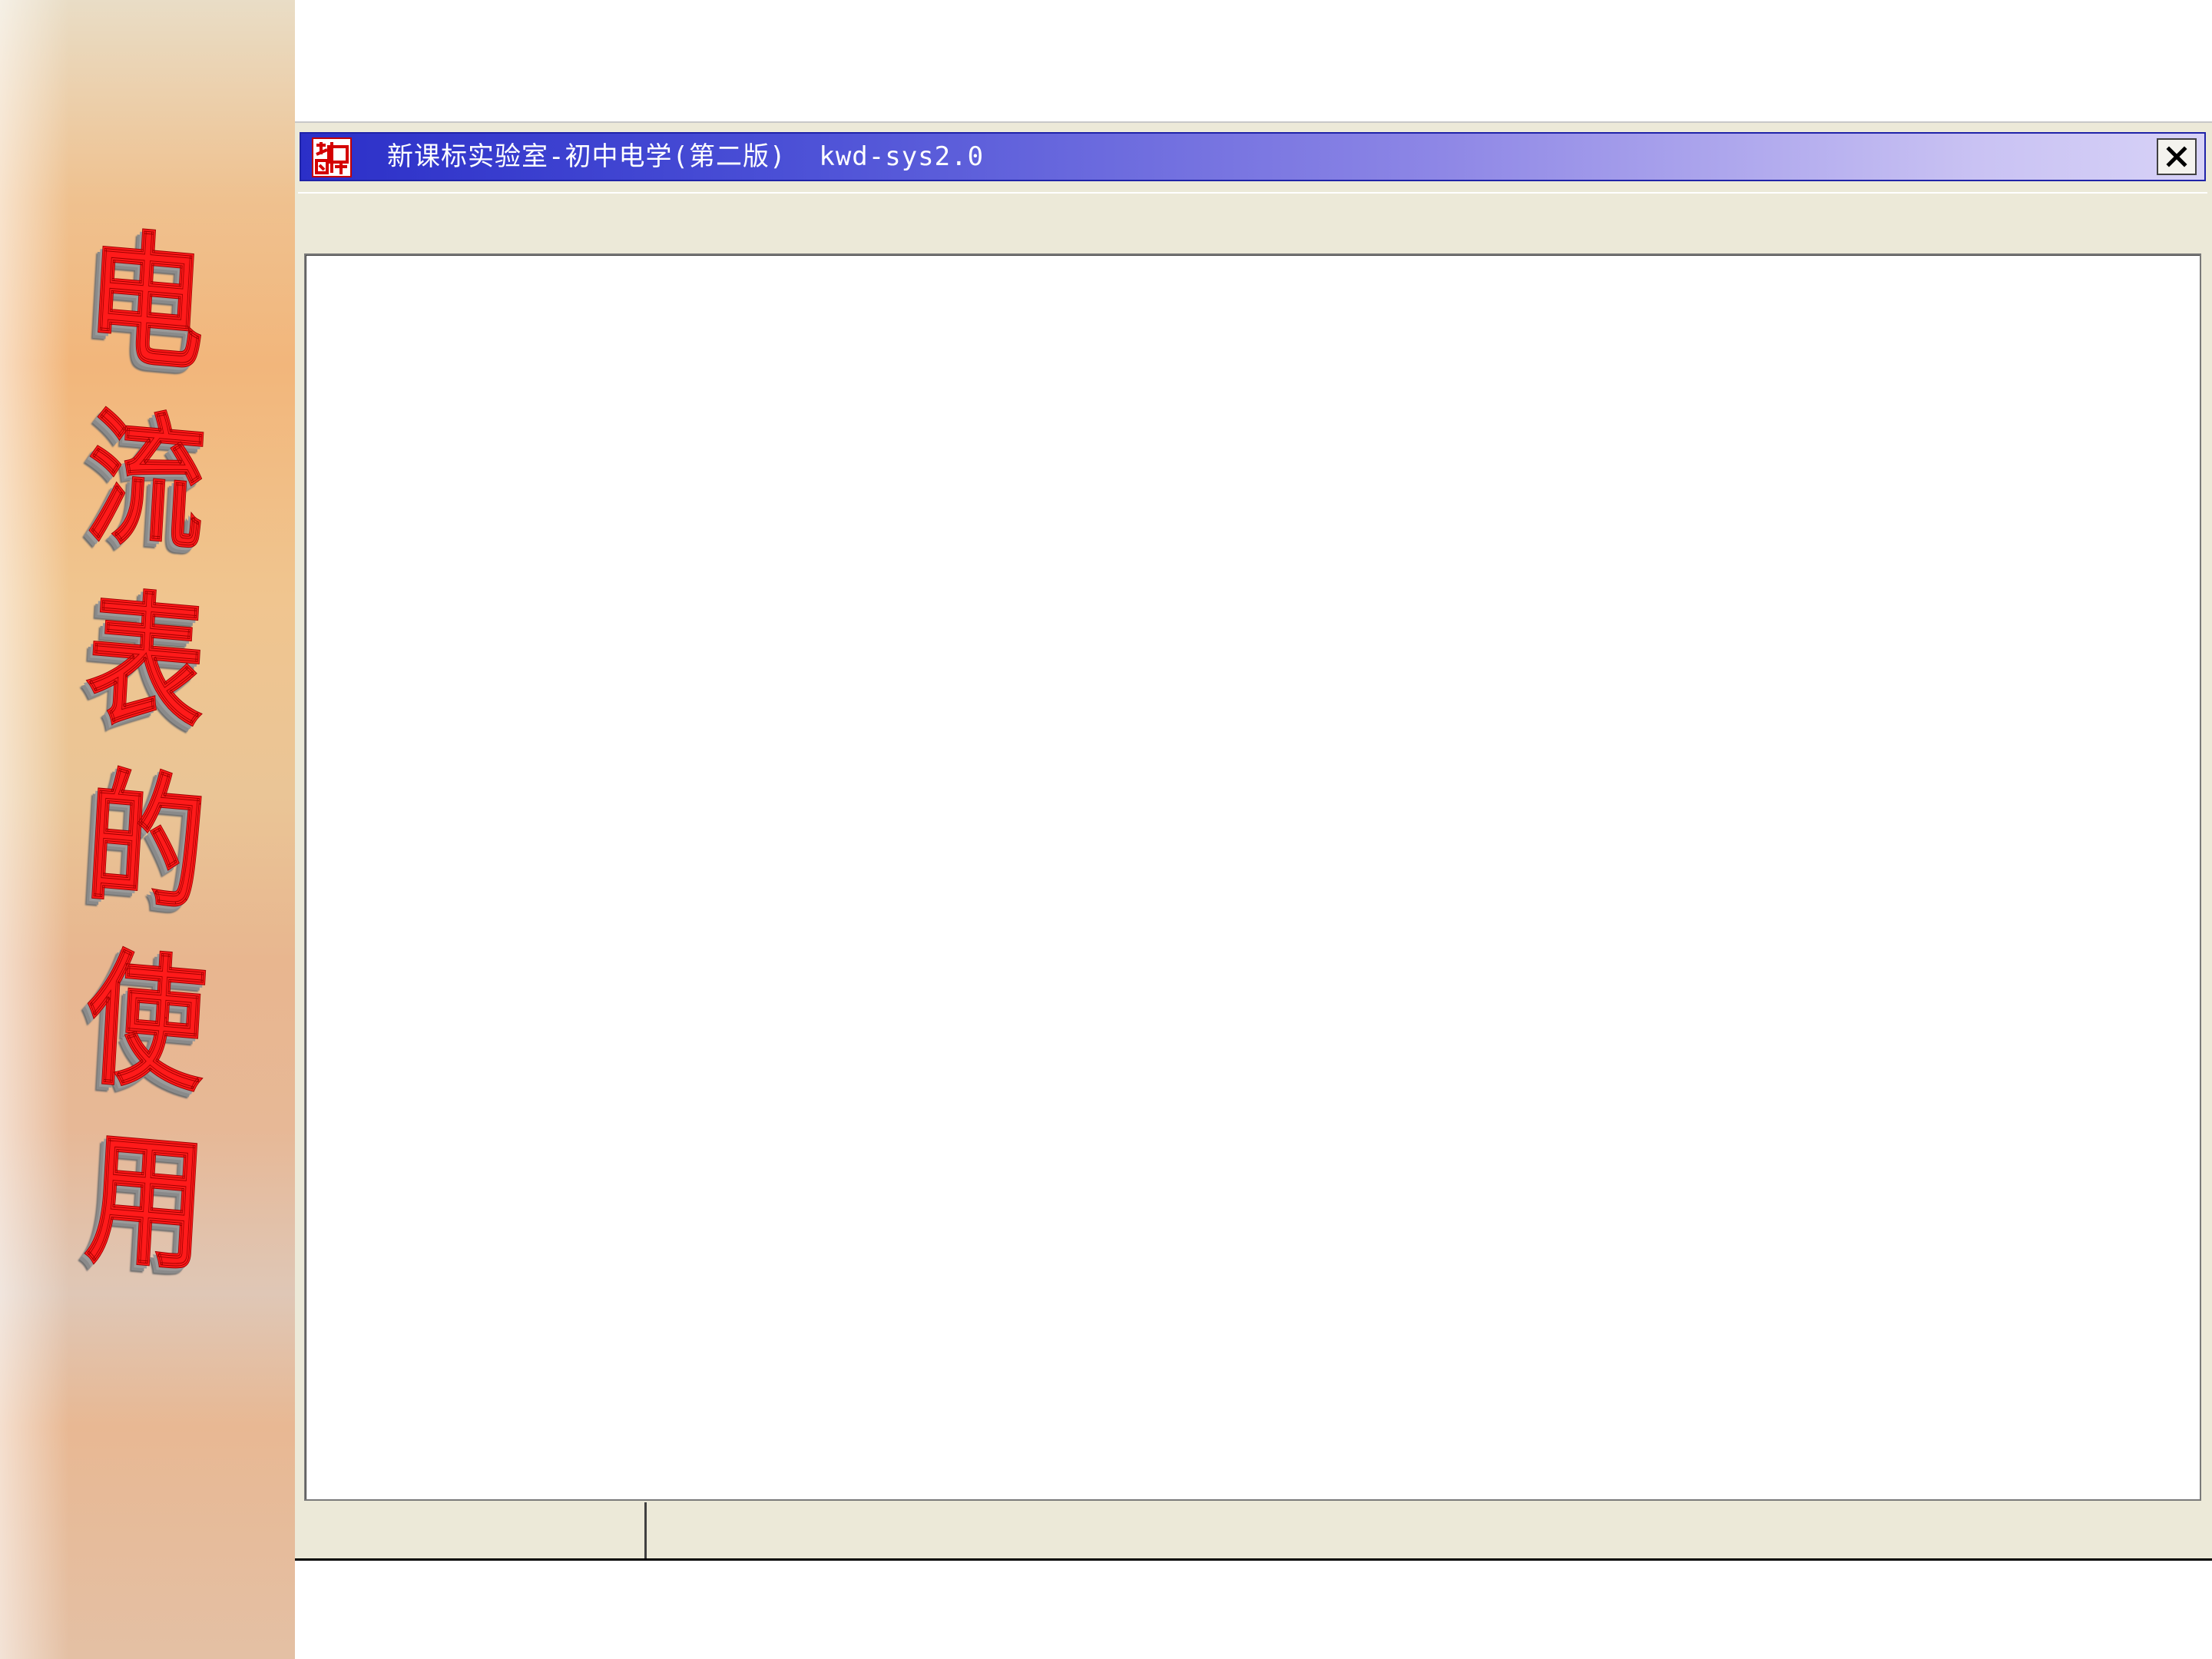  Describe the element at coordinates (145, 482) in the screenshot. I see `side-title-char: 流` at that location.